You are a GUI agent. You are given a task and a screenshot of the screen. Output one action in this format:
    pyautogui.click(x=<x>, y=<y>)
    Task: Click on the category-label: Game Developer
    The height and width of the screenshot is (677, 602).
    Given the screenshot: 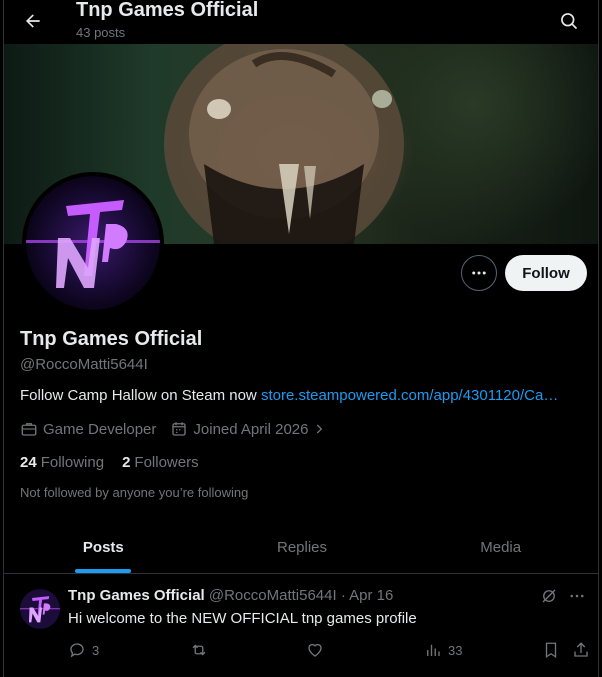 What is the action you would take?
    pyautogui.click(x=100, y=429)
    